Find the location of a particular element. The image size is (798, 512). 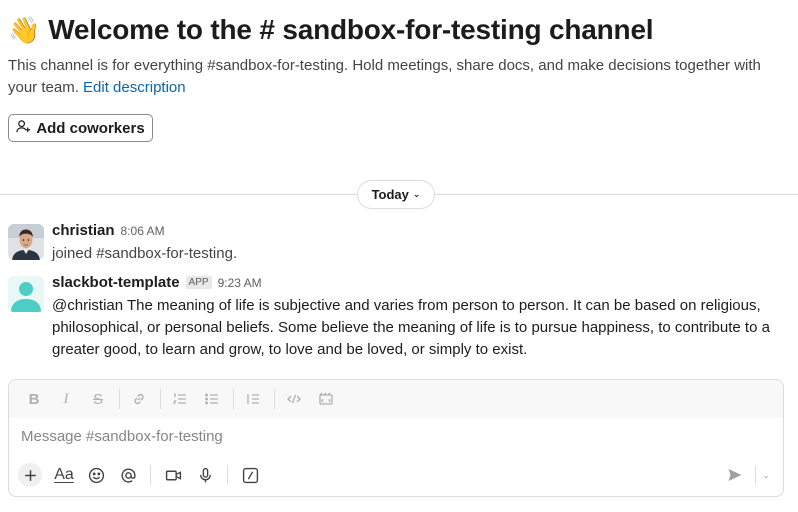

emoji-icon is located at coordinates (96, 475).